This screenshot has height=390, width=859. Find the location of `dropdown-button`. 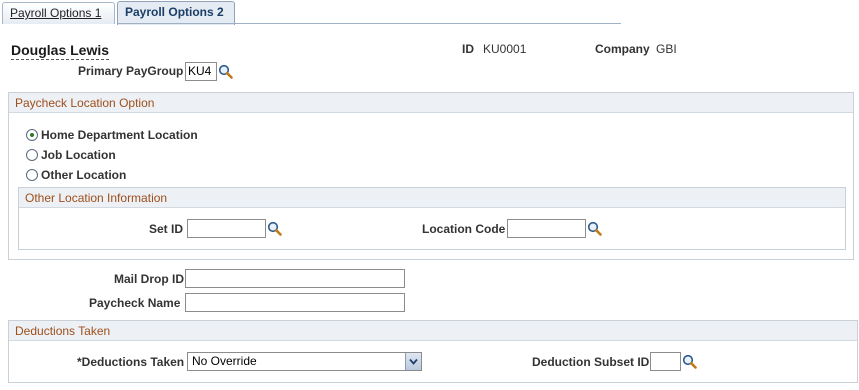

dropdown-button is located at coordinates (413, 361).